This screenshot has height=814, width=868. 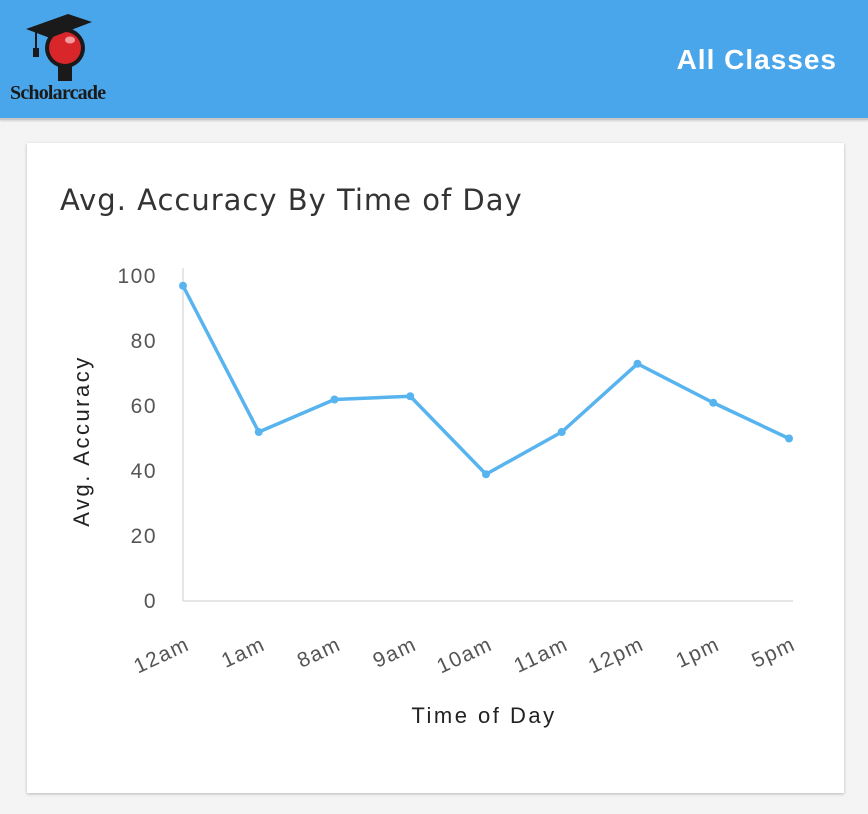 I want to click on scholarcade-logo: Scholarcade, so click(x=65, y=59).